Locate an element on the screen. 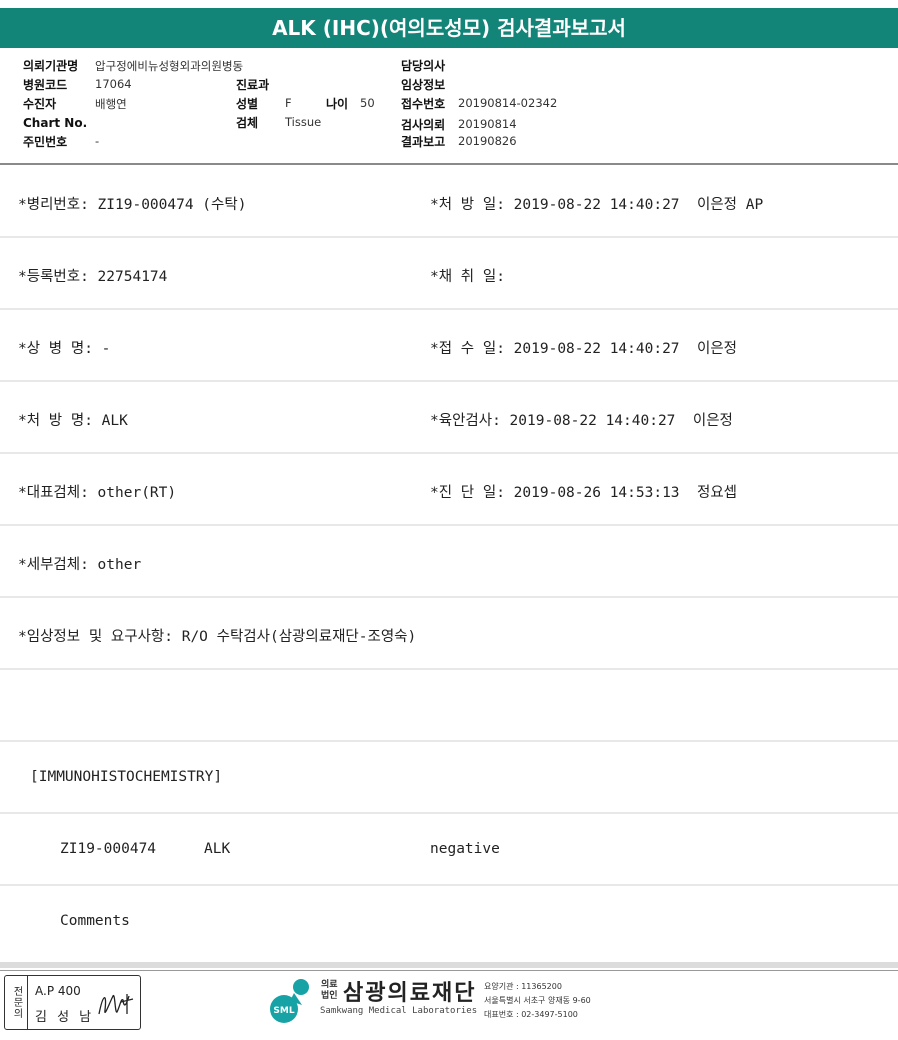 The width and height of the screenshot is (898, 1040). prescription-name: *처 방 명: ALK is located at coordinates (73, 421).